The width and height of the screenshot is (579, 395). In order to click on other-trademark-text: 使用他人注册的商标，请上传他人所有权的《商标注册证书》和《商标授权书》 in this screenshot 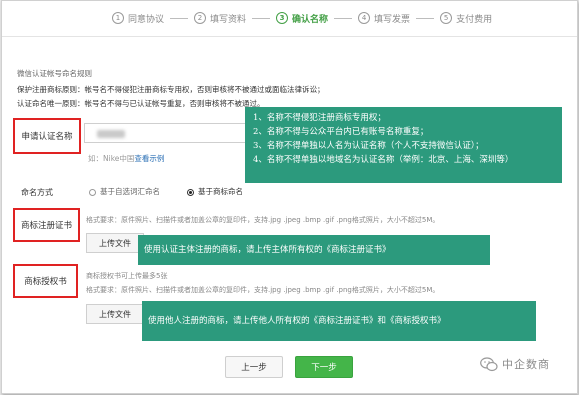, I will do `click(297, 321)`.